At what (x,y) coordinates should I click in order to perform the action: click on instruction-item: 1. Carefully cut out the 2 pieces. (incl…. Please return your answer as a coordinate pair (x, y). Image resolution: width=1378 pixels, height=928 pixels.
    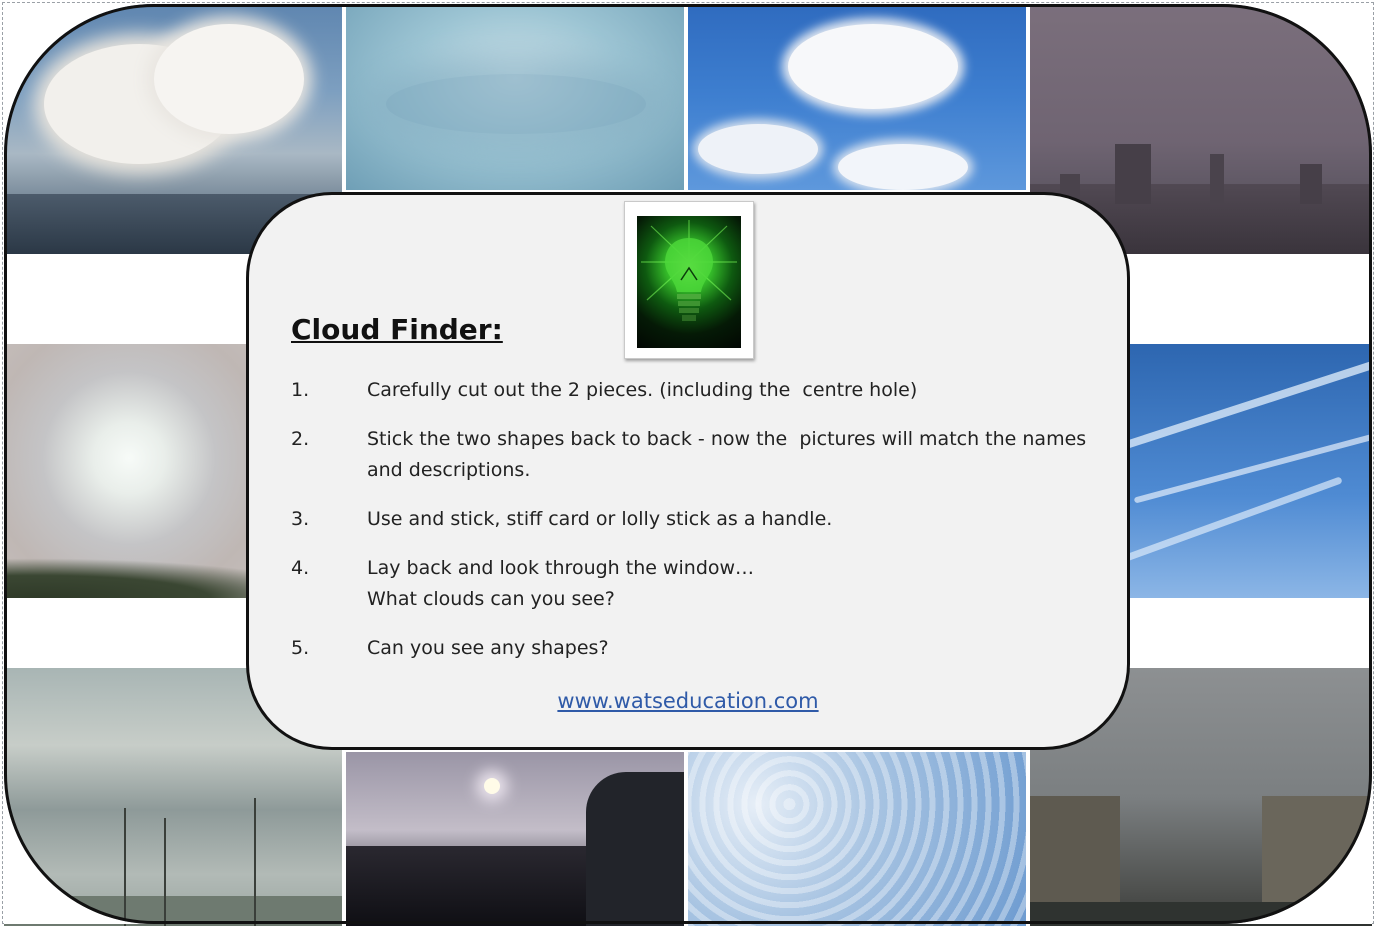
    Looking at the image, I should click on (691, 390).